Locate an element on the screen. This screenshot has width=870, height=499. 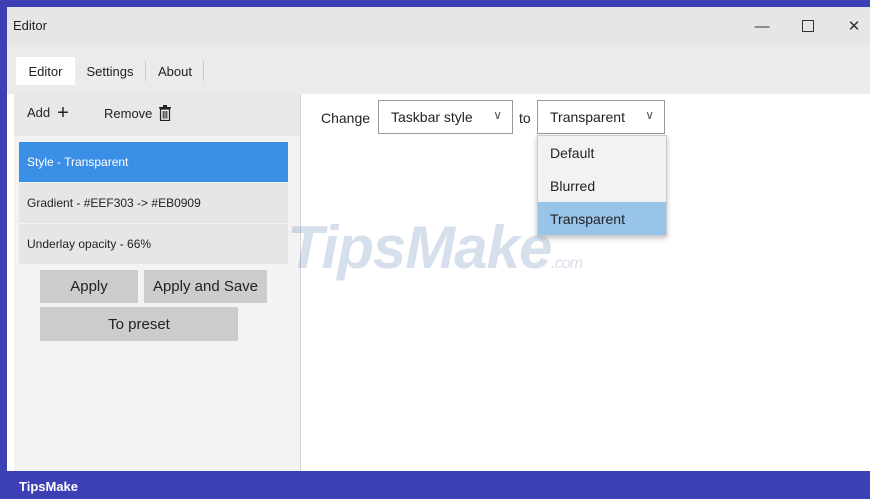
target-select: Taskbar style ∨ is located at coordinates (445, 117).